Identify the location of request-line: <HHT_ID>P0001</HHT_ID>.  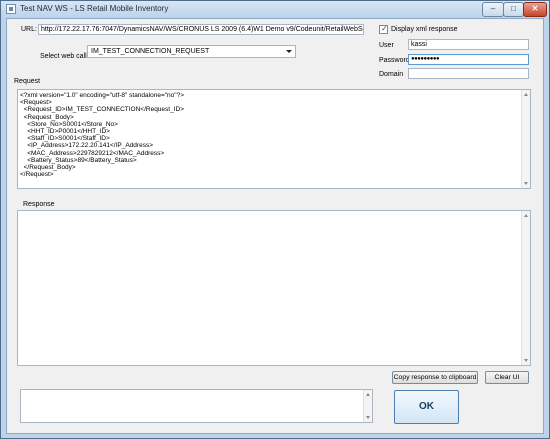
(65, 132).